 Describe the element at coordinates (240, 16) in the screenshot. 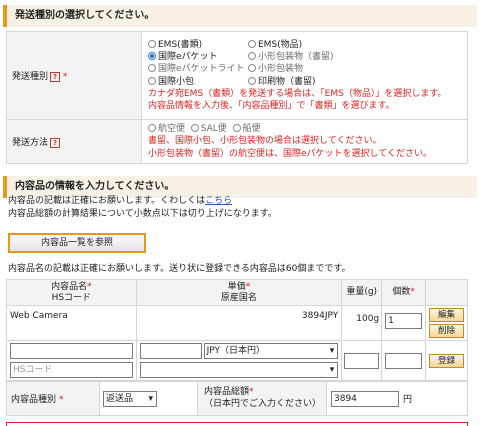

I see `section-header-shipping: 発送種別の選択してください。` at that location.